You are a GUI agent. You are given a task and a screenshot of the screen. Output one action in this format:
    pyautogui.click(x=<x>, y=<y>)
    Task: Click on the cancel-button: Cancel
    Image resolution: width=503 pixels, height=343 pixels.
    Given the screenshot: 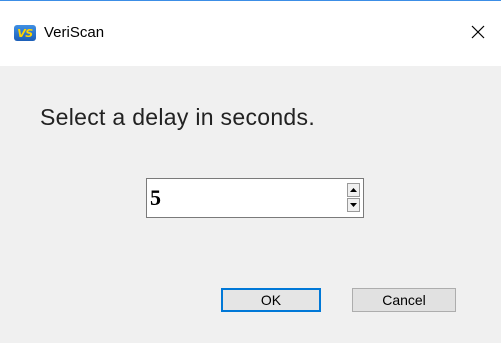 What is the action you would take?
    pyautogui.click(x=404, y=300)
    